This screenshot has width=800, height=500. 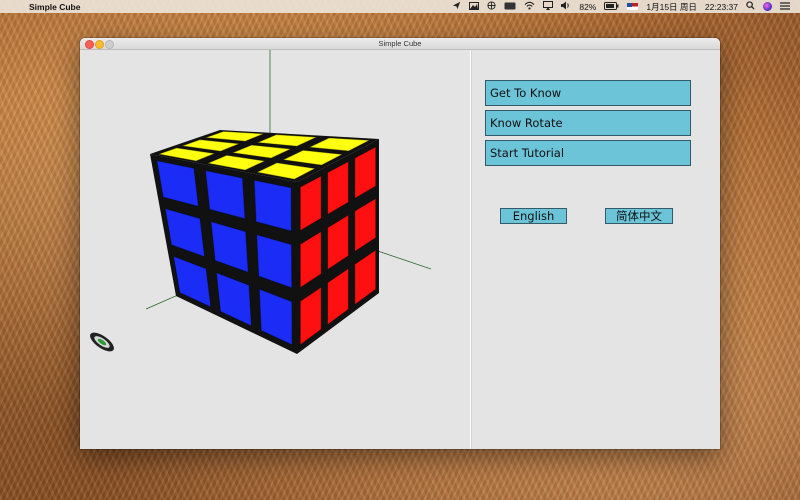 I want to click on menubar-time: 22:23:37, so click(x=721, y=7).